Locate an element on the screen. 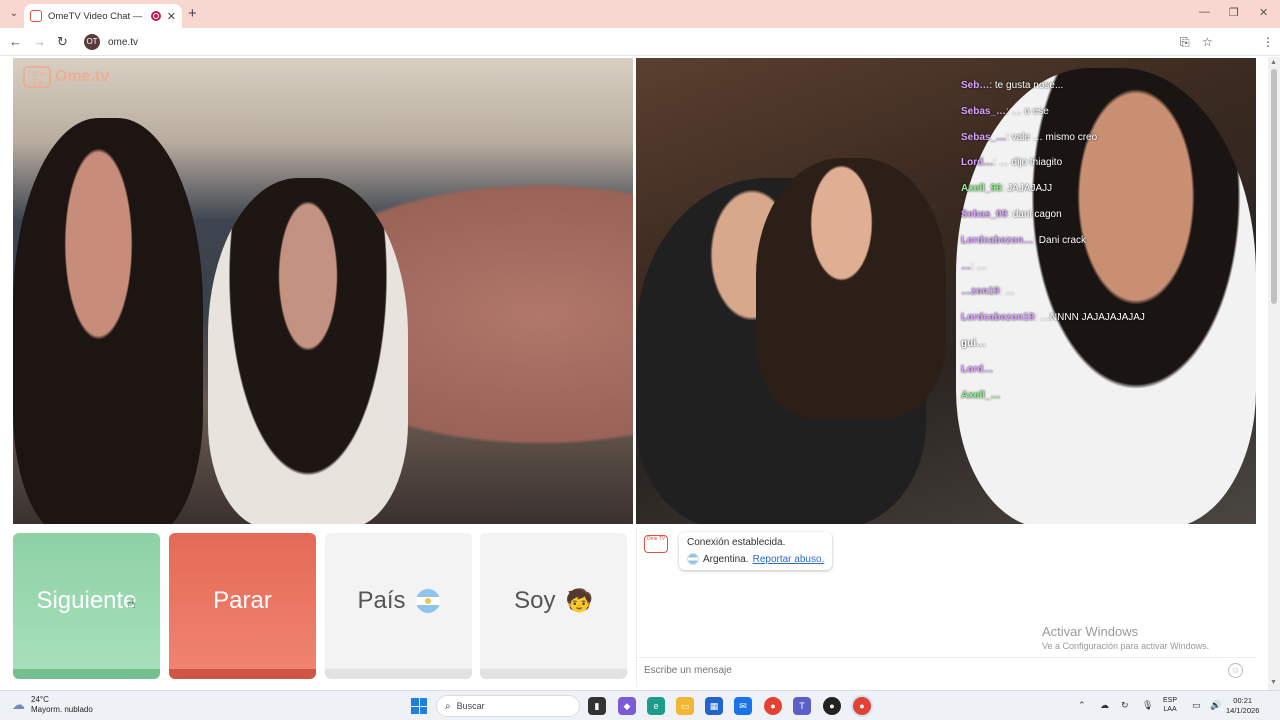  url-text: ome.tv is located at coordinates (123, 42).